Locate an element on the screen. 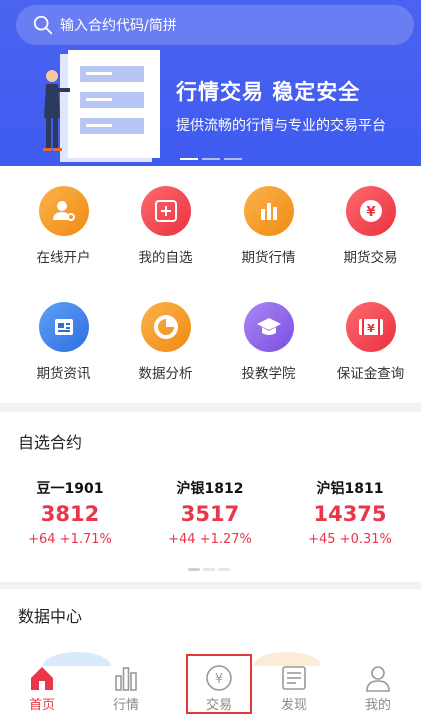 The width and height of the screenshot is (421, 718). grid-item-futures-trading: ¥ 期货交易 is located at coordinates (370, 226).